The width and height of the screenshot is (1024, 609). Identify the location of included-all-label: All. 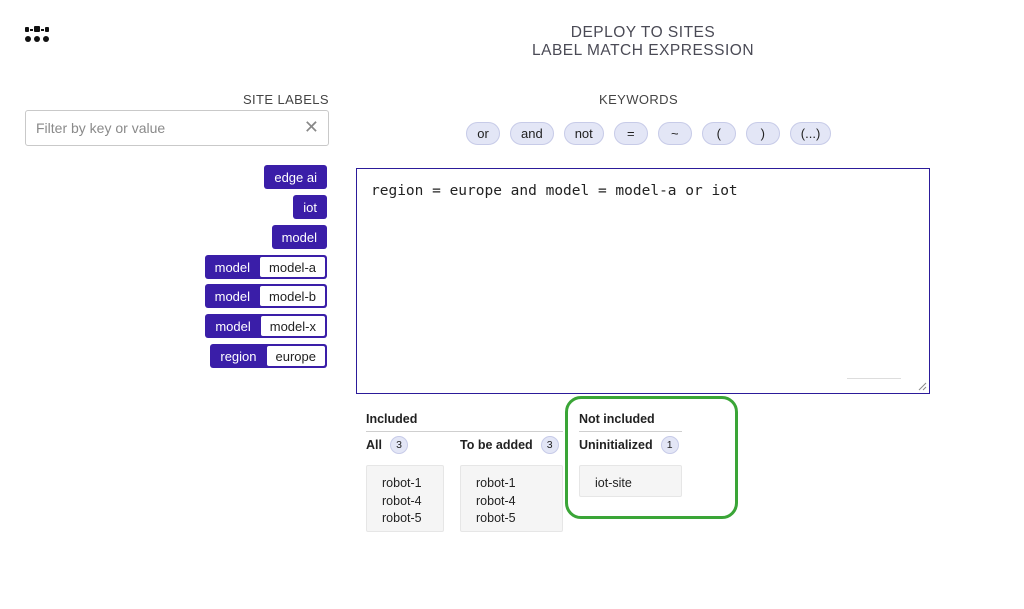
(374, 445).